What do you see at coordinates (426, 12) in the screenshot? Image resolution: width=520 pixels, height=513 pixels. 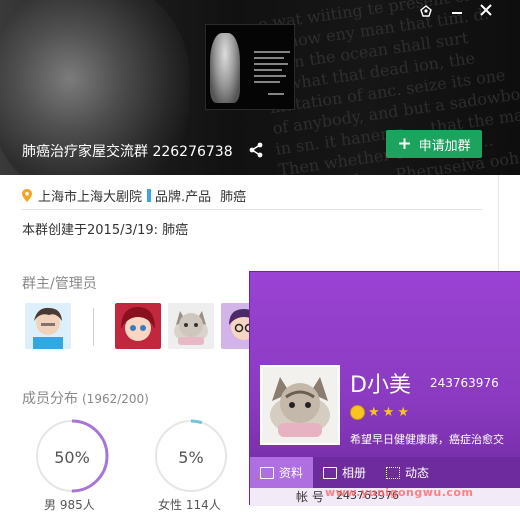 I see `skin-icon` at bounding box center [426, 12].